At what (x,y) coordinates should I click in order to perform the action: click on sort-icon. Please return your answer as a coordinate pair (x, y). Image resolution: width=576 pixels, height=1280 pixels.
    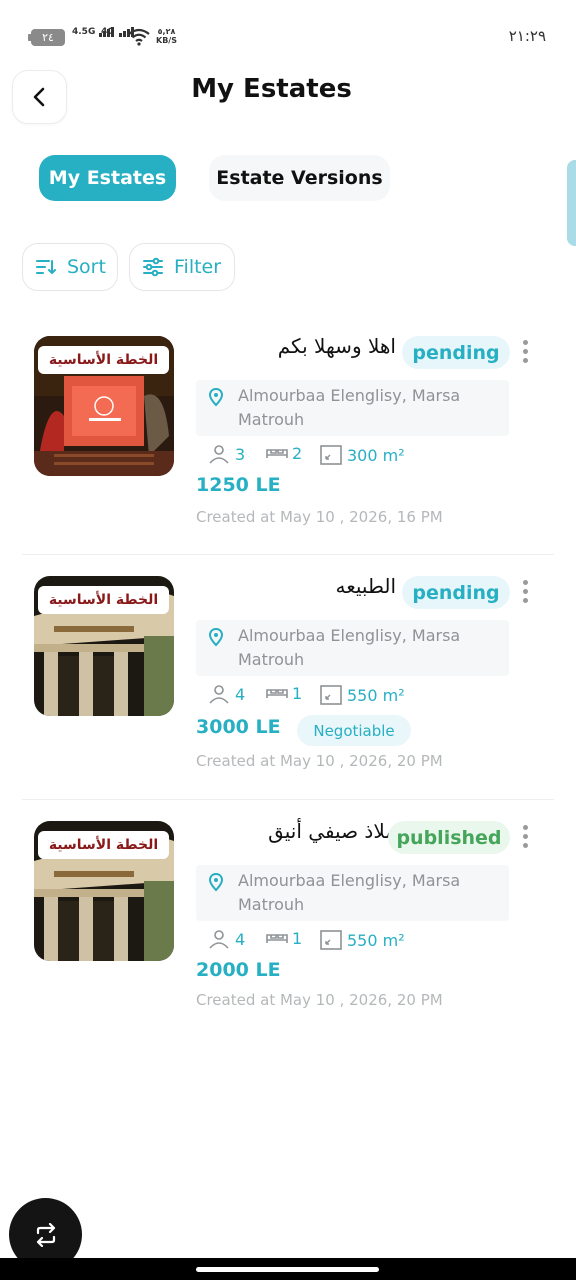
    Looking at the image, I should click on (46, 267).